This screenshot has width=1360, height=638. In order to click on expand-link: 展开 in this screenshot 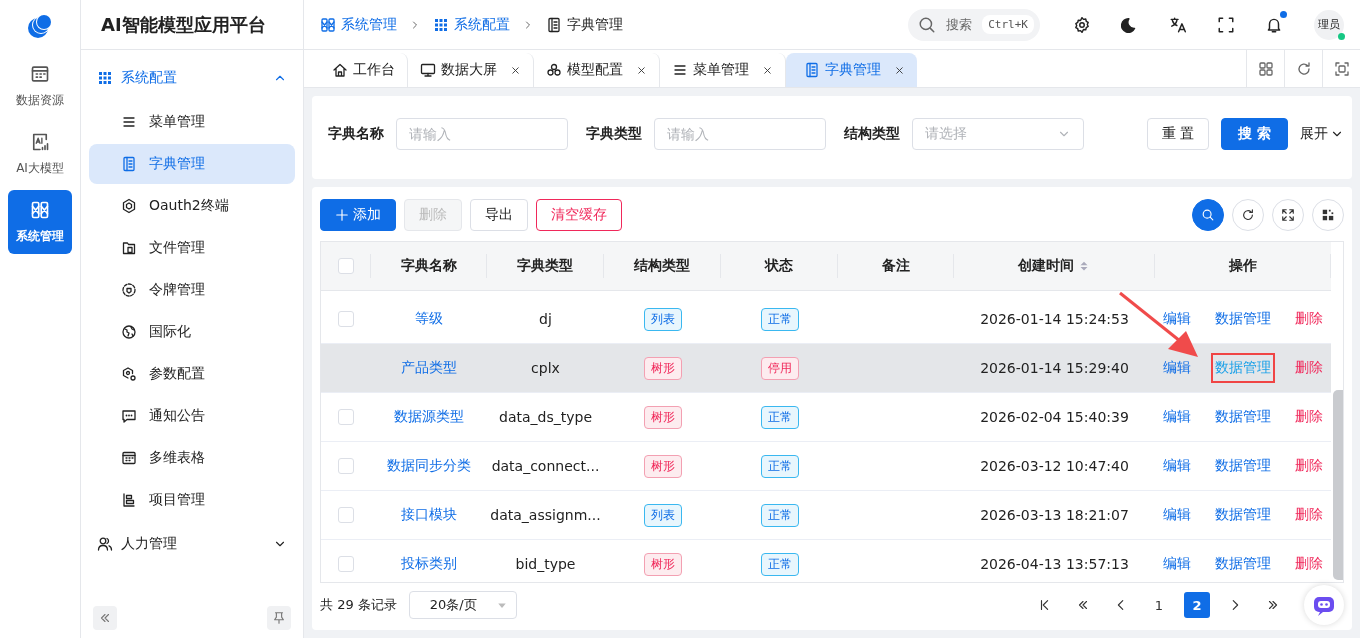, I will do `click(1322, 133)`.